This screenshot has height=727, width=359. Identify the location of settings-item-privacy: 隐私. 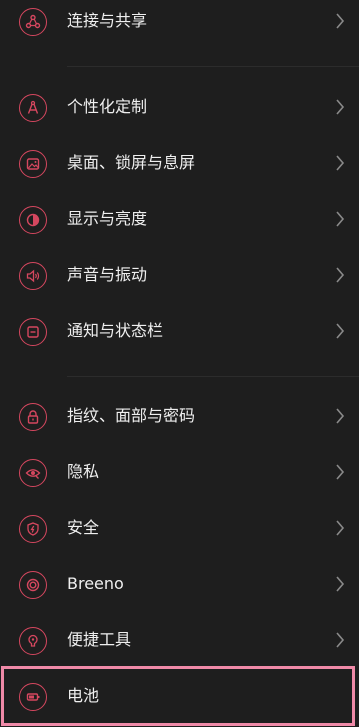
(179, 475).